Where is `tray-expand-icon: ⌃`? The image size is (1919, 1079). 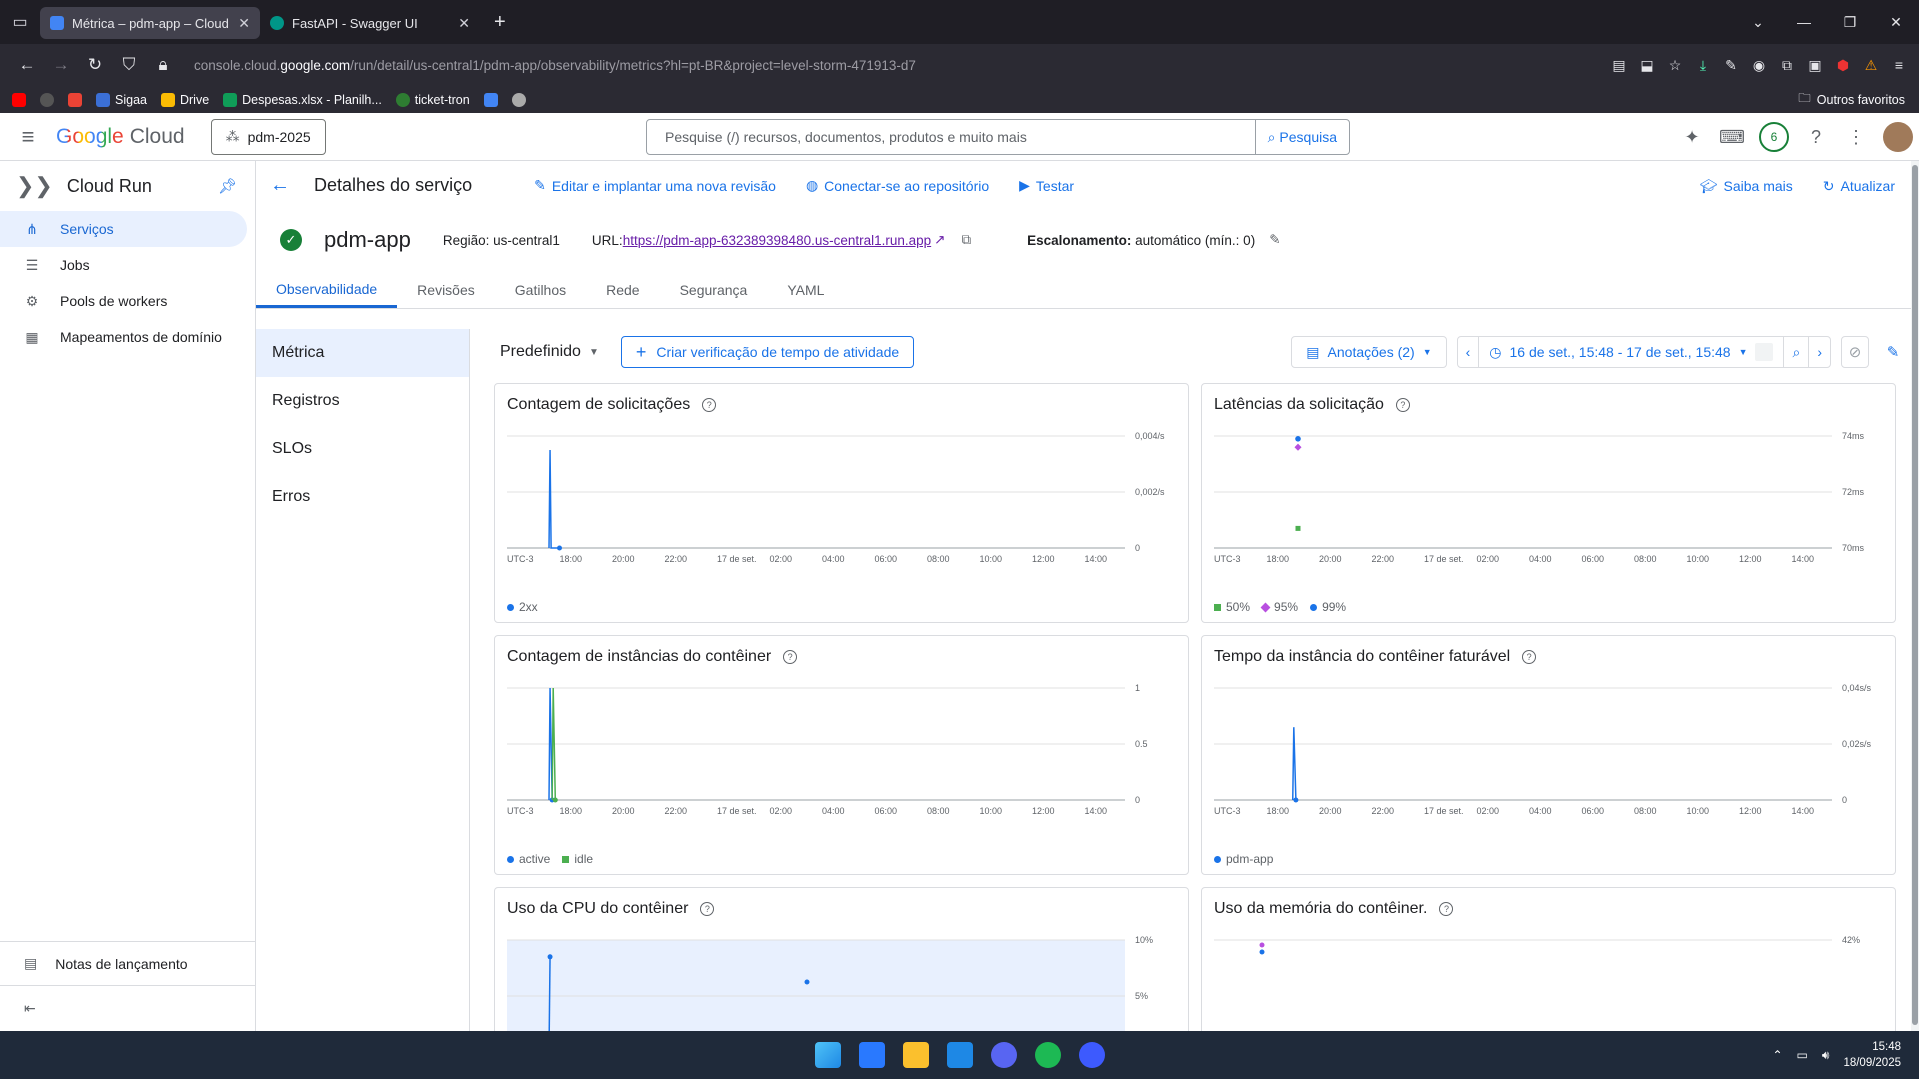 tray-expand-icon: ⌃ is located at coordinates (1777, 1055).